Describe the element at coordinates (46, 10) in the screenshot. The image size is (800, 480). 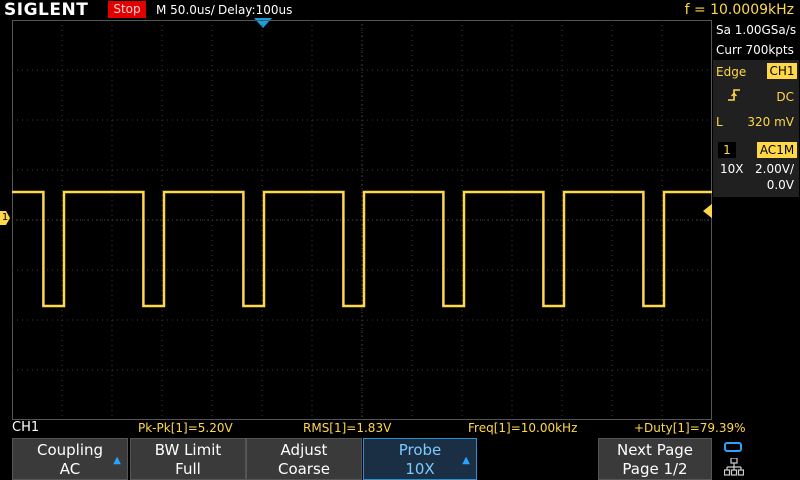
I see `brand-logo: SIGLENT` at that location.